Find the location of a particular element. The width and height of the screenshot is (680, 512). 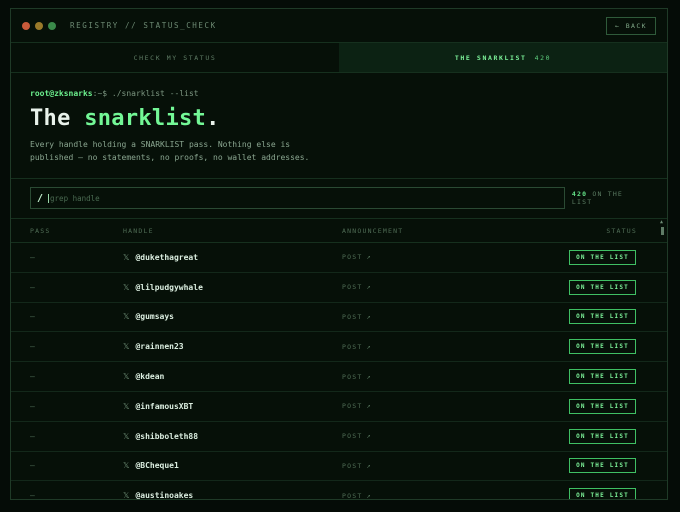

handle-link: @kdean is located at coordinates (149, 376).